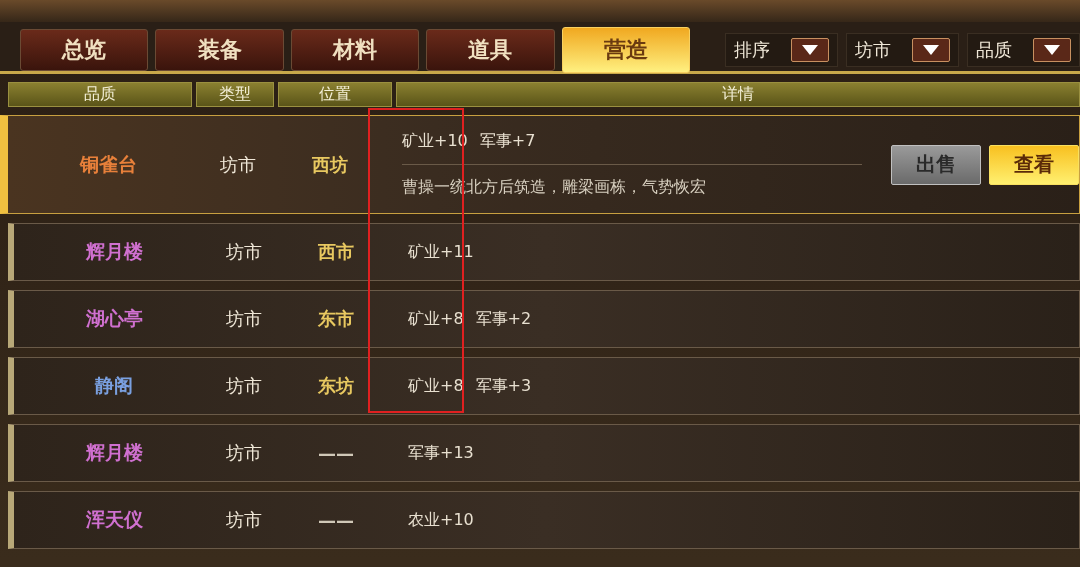  Describe the element at coordinates (490, 49) in the screenshot. I see `tab: 道具` at that location.